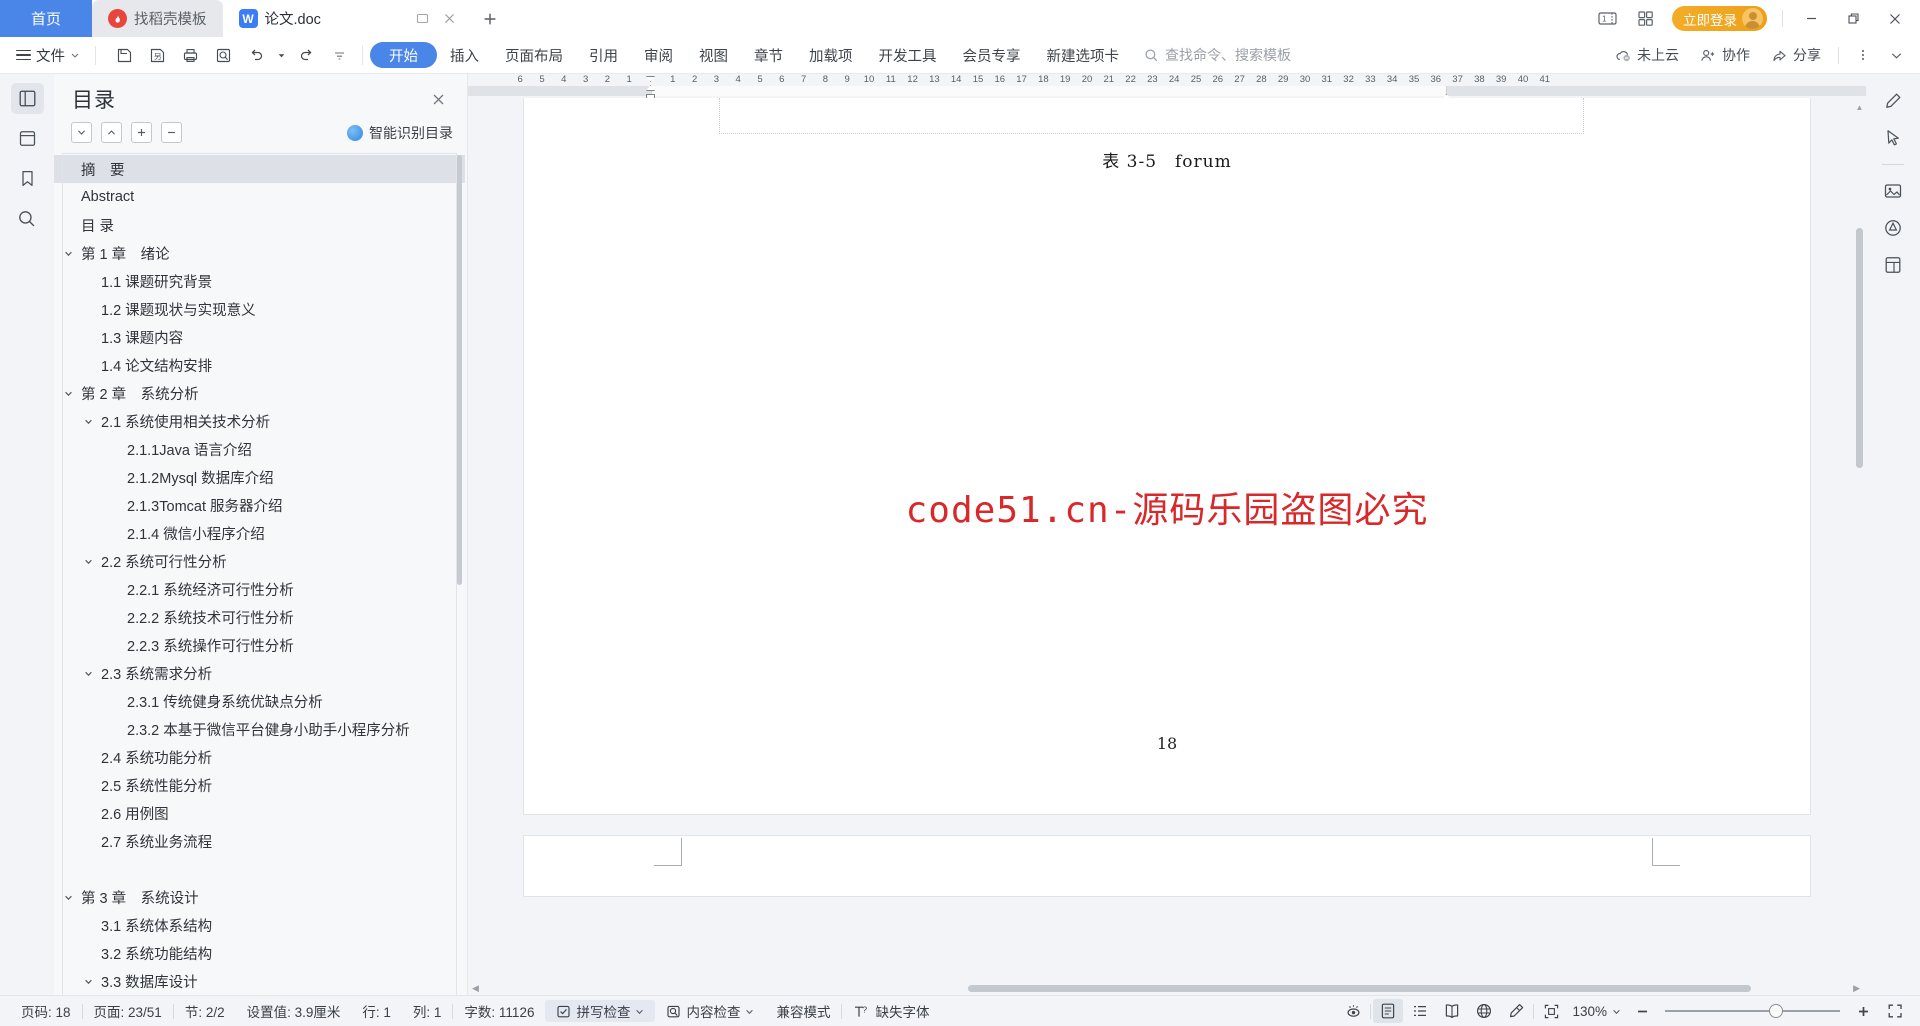 The width and height of the screenshot is (1920, 1026). I want to click on outline-item: 1.2 课题现状与实现意义, so click(259, 309).